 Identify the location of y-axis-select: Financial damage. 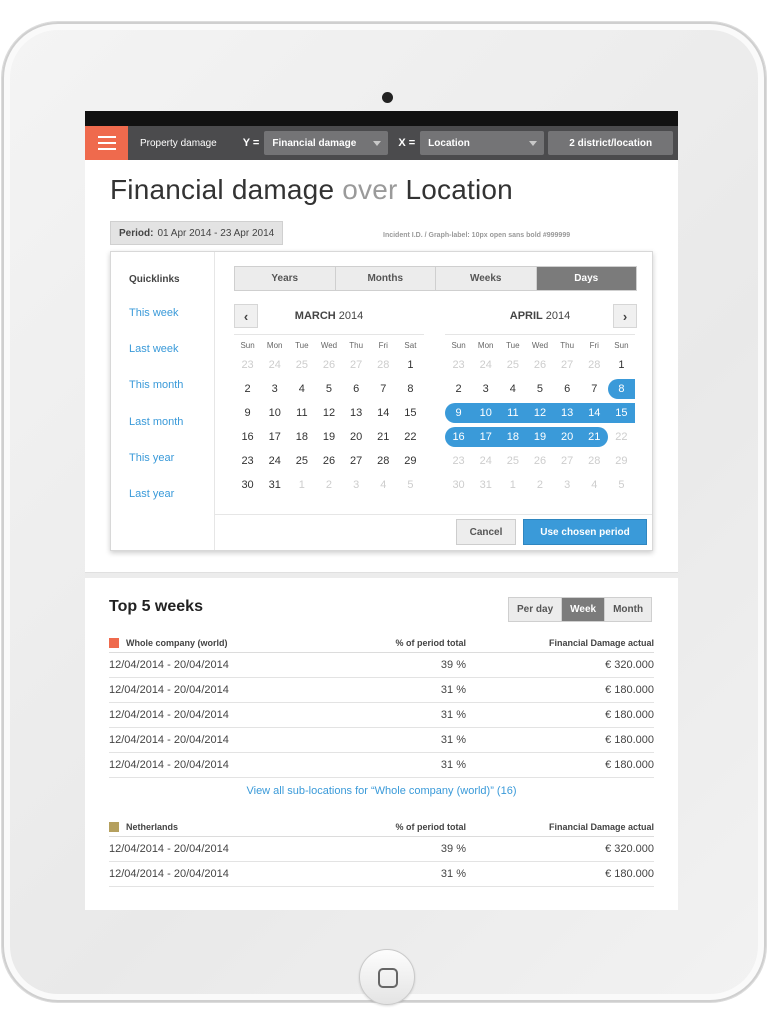
(326, 143).